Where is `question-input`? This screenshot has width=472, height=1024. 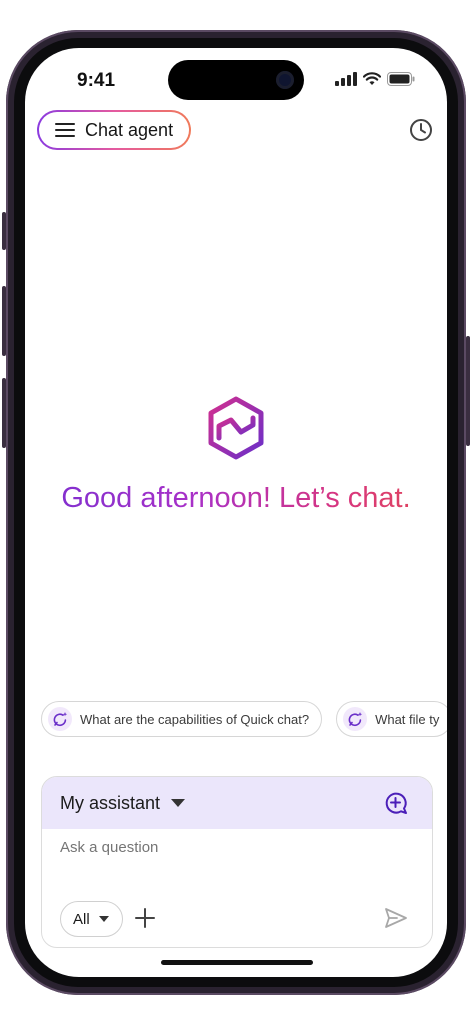 question-input is located at coordinates (210, 847).